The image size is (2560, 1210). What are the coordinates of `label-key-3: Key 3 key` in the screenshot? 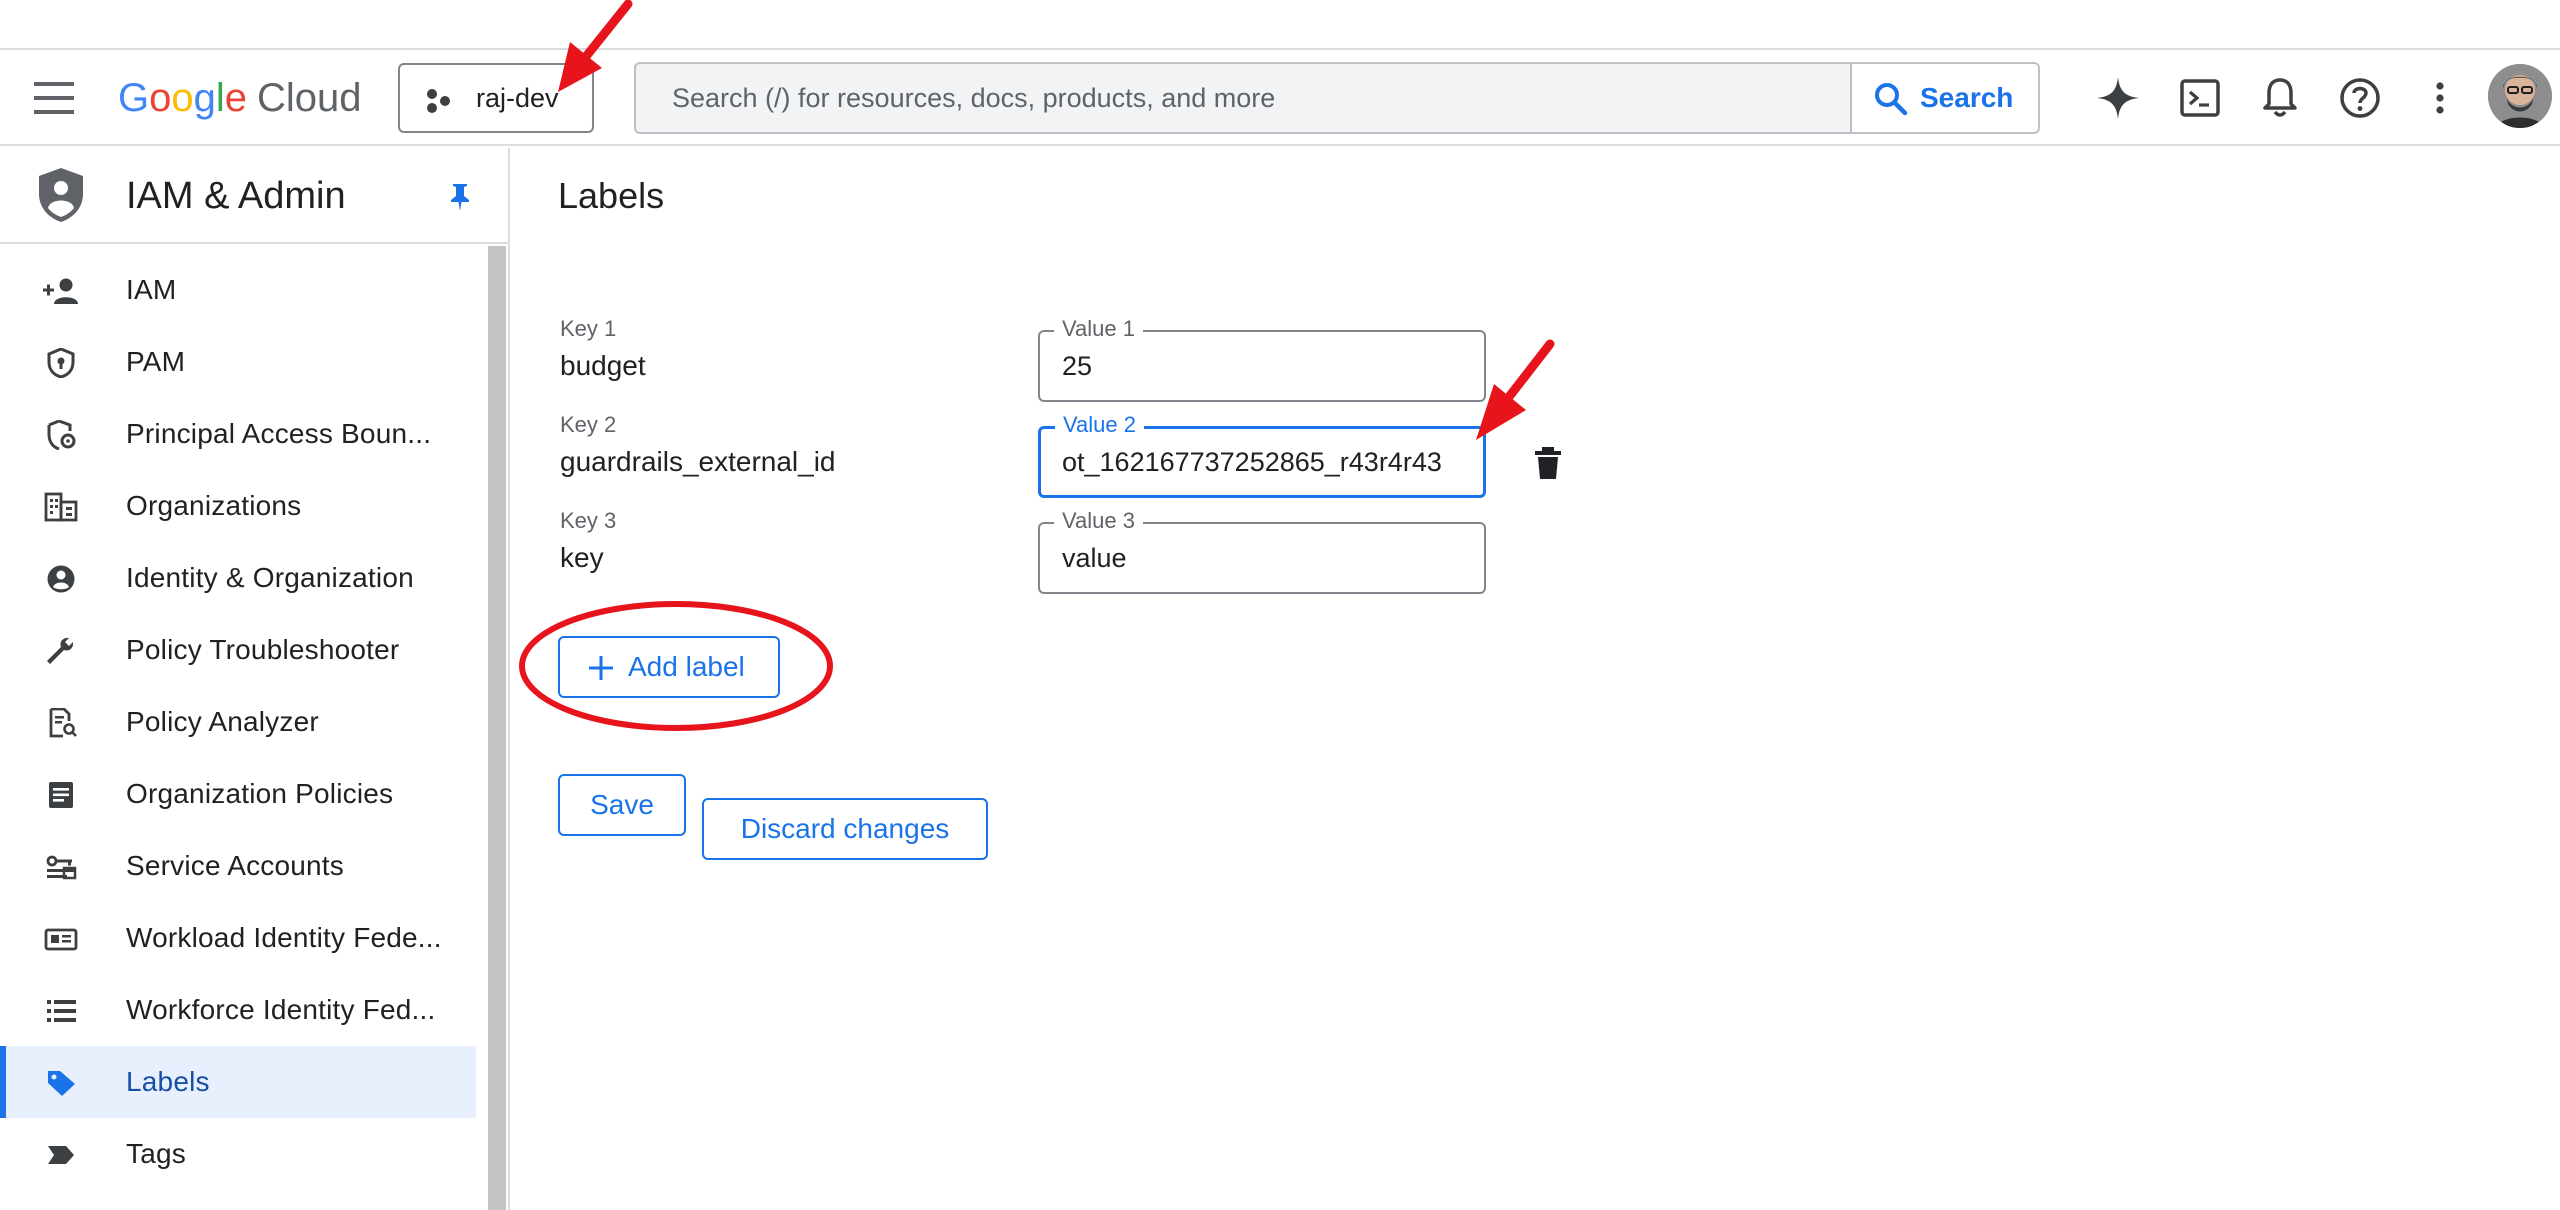 It's located at (588, 542).